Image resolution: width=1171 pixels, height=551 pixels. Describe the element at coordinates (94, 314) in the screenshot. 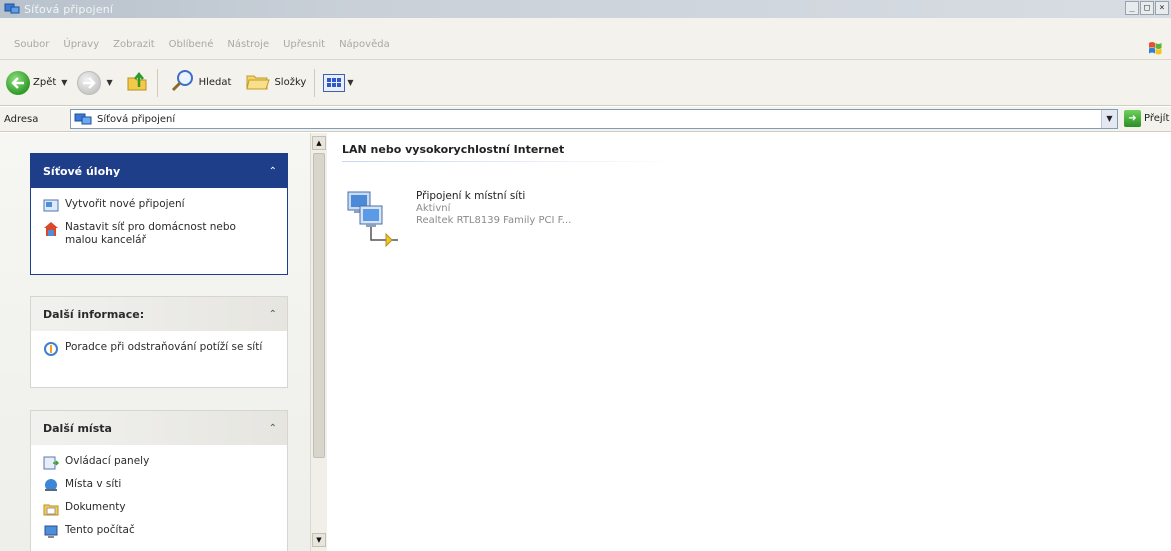

I see `panel-title: Další informace:` at that location.